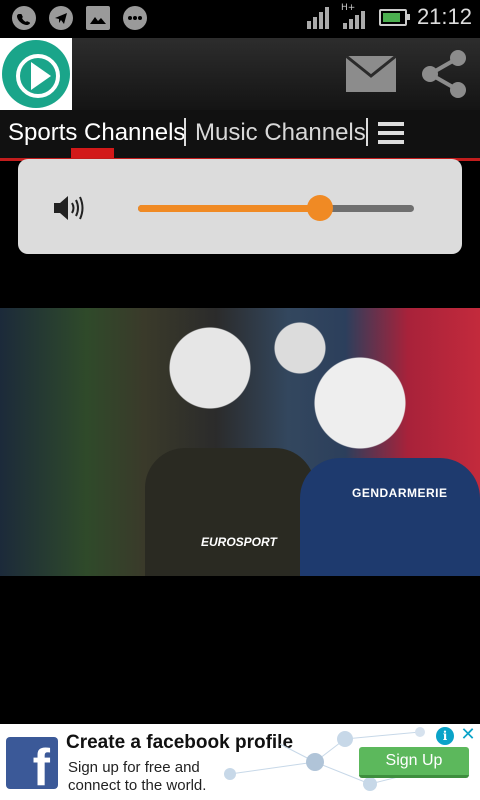 The image size is (480, 800). Describe the element at coordinates (394, 17) in the screenshot. I see `battery-icon` at that location.